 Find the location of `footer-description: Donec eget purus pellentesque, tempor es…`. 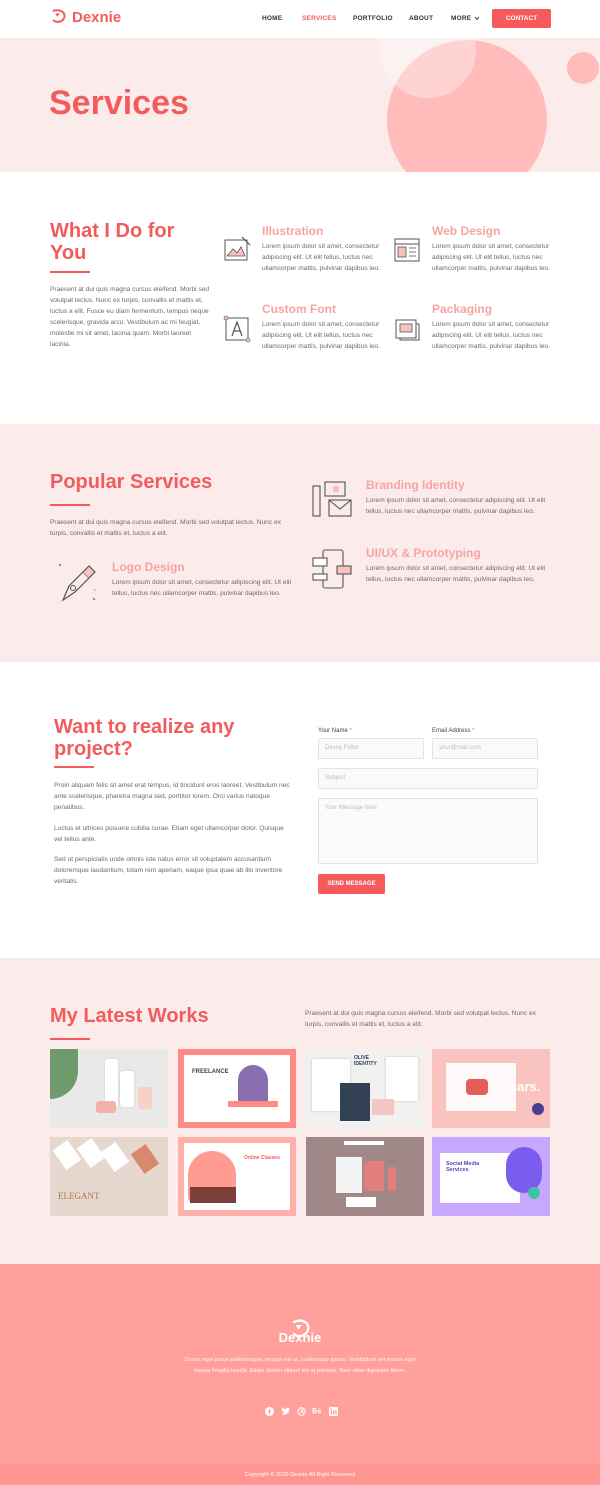

footer-description: Donec eget purus pellentesque, tempor es… is located at coordinates (300, 1365).